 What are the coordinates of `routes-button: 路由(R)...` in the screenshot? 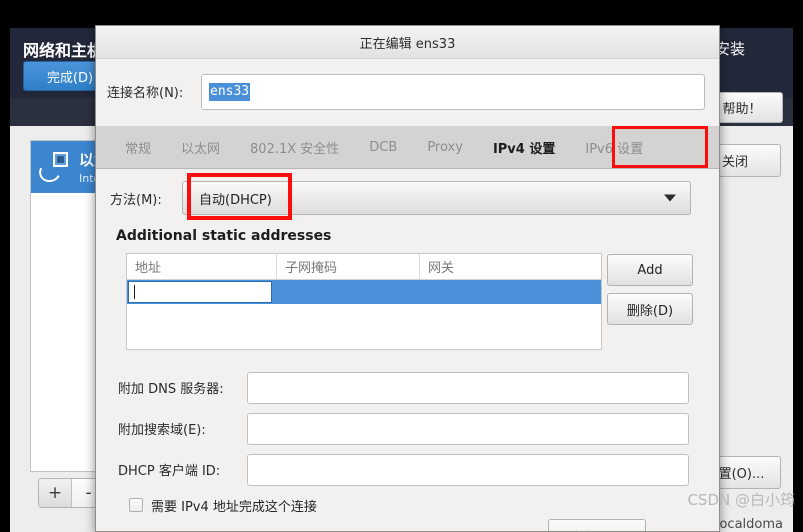 It's located at (597, 525).